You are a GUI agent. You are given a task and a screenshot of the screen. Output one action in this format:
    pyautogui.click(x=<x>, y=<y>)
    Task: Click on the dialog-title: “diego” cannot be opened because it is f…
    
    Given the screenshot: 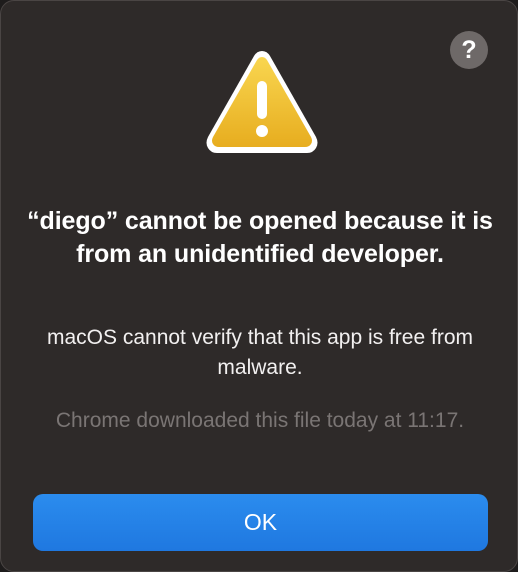 What is the action you would take?
    pyautogui.click(x=260, y=237)
    